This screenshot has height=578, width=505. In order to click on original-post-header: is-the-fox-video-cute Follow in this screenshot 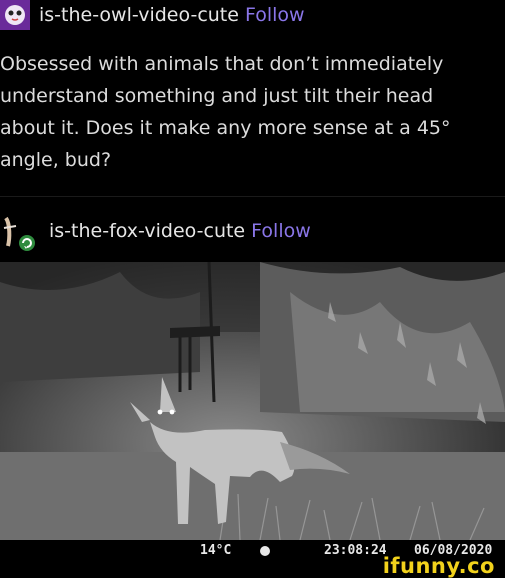, I will do `click(252, 228)`.